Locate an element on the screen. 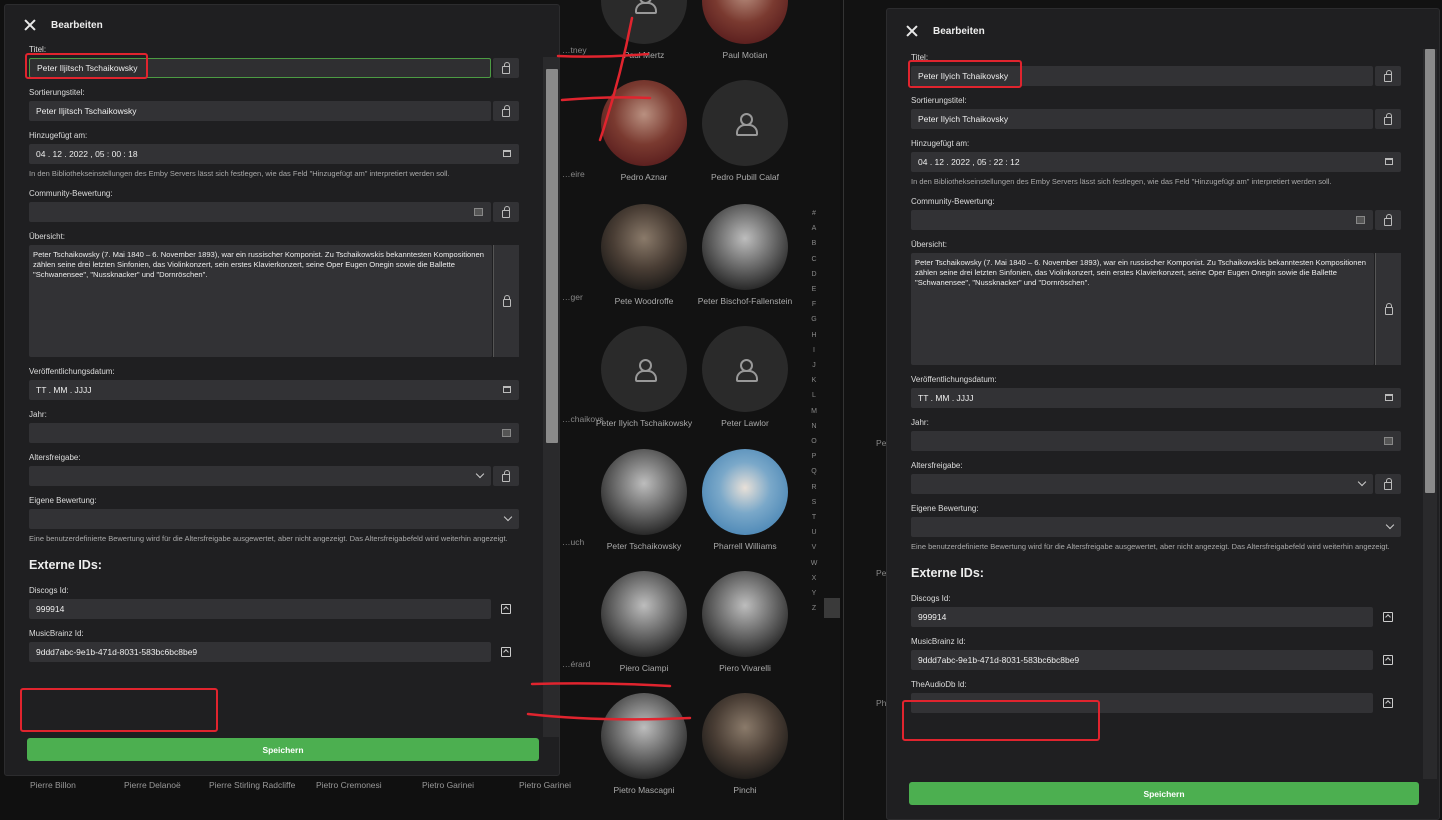  alphabet-letter: N is located at coordinates (814, 426).